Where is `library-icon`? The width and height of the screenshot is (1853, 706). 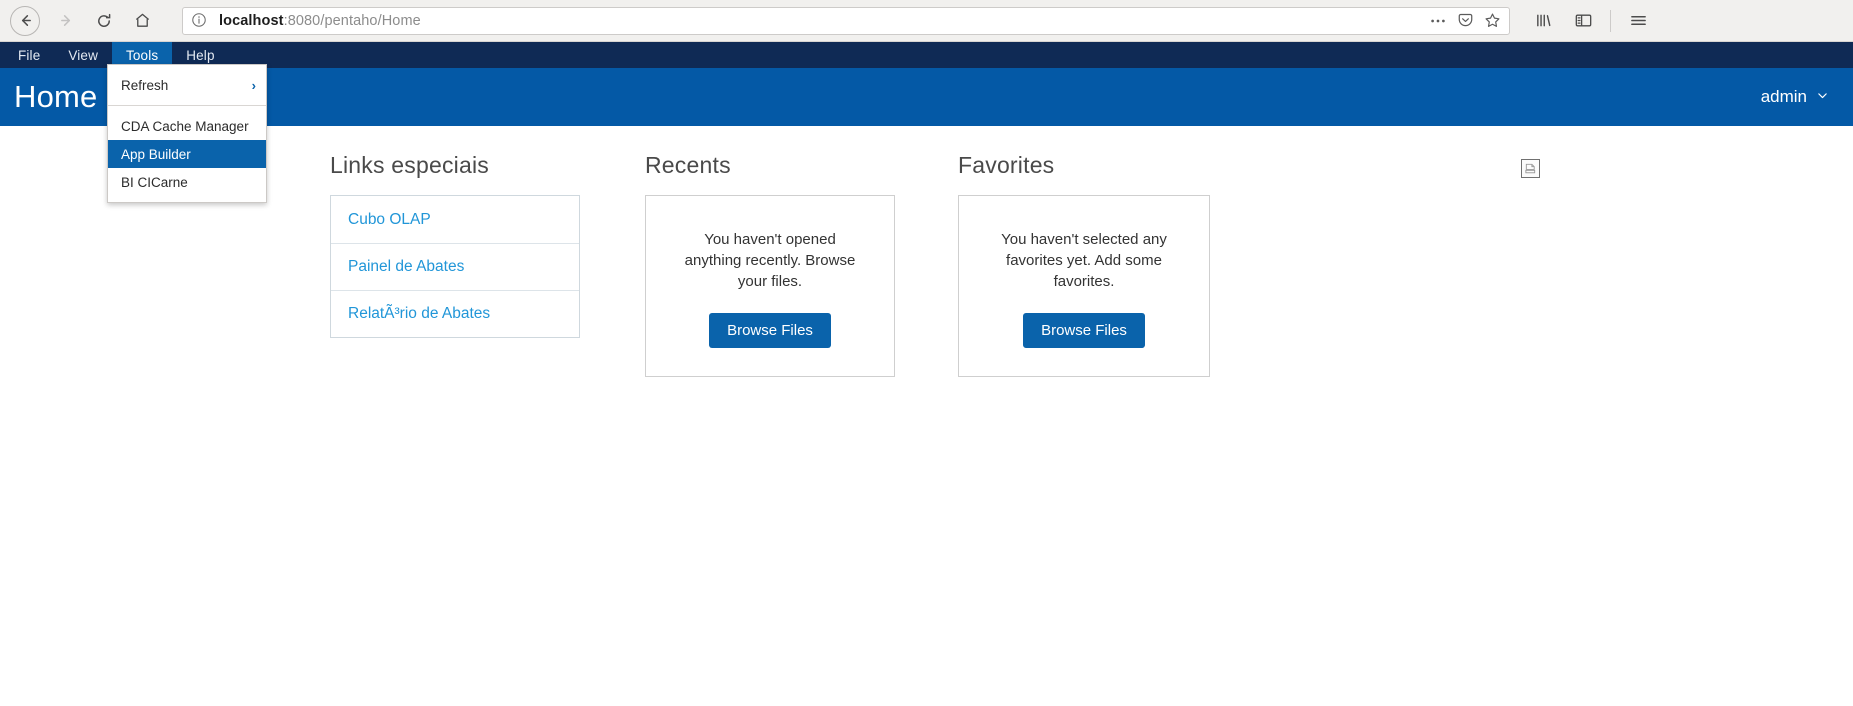
library-icon is located at coordinates (1543, 20).